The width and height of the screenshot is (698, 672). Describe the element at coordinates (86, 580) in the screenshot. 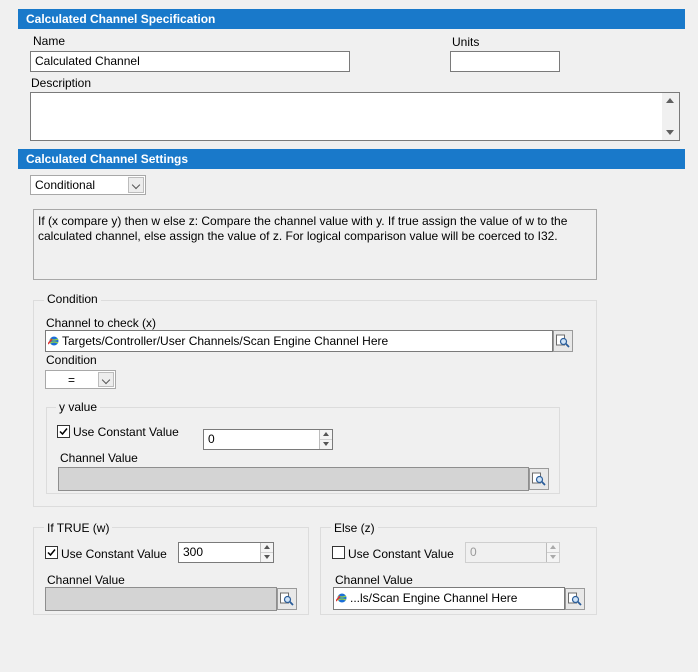

I see `w-channel-label: Channel Value` at that location.